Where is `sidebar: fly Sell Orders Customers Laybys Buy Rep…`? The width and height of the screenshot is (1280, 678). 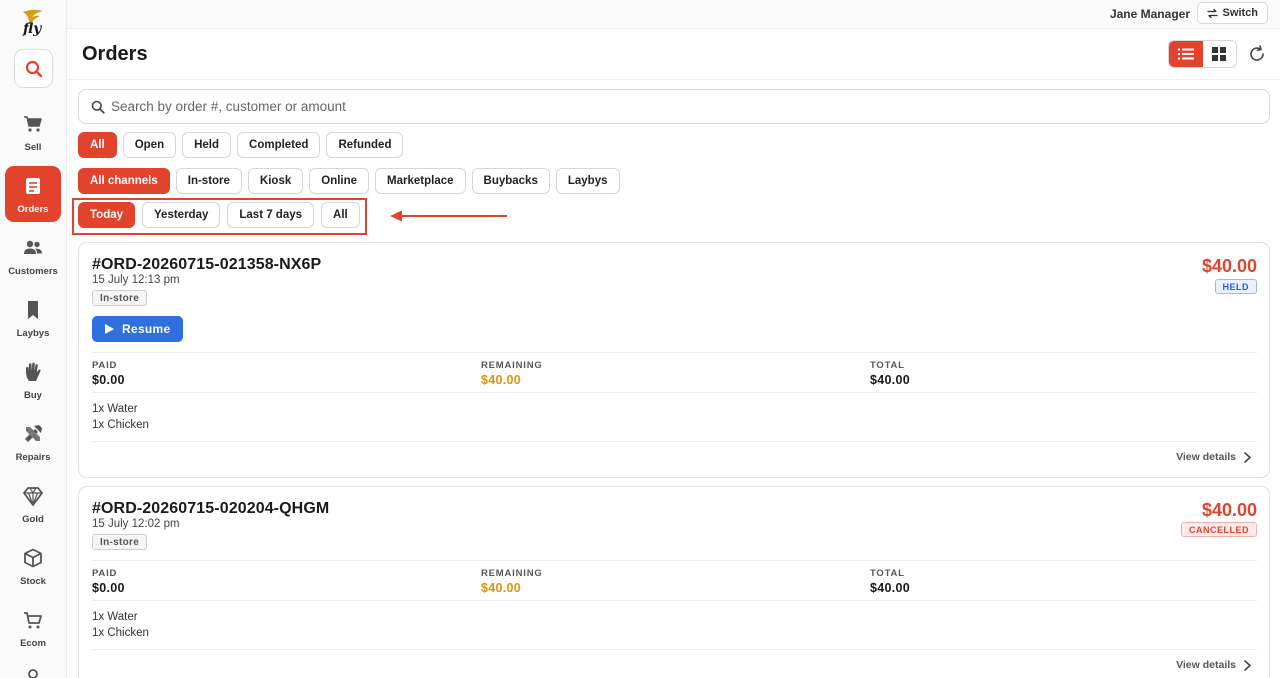
sidebar: fly Sell Orders Customers Laybys Buy Rep… is located at coordinates (33, 339).